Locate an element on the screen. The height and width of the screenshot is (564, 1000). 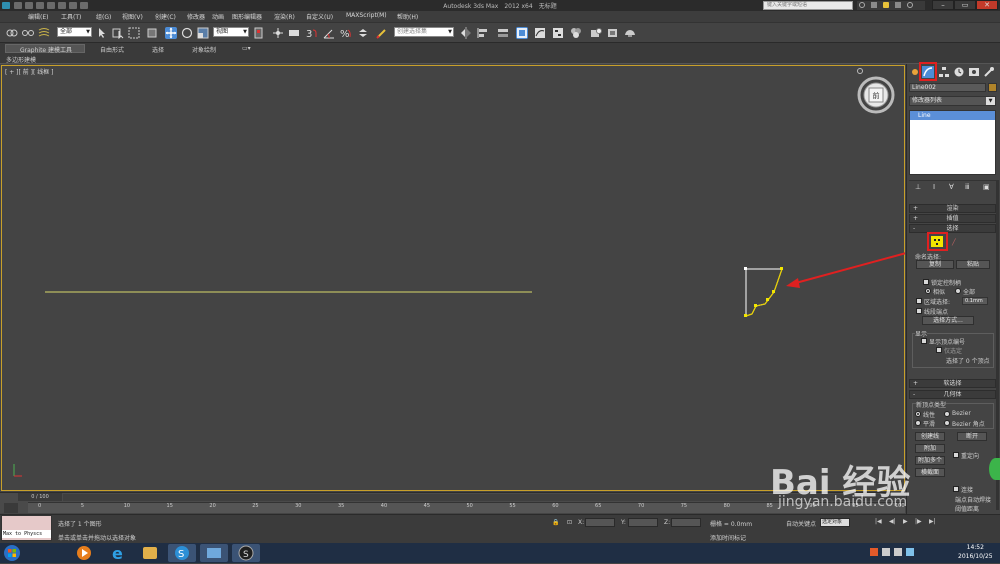
key-filter-dropdown: 选定对象 is located at coordinates (835, 522).